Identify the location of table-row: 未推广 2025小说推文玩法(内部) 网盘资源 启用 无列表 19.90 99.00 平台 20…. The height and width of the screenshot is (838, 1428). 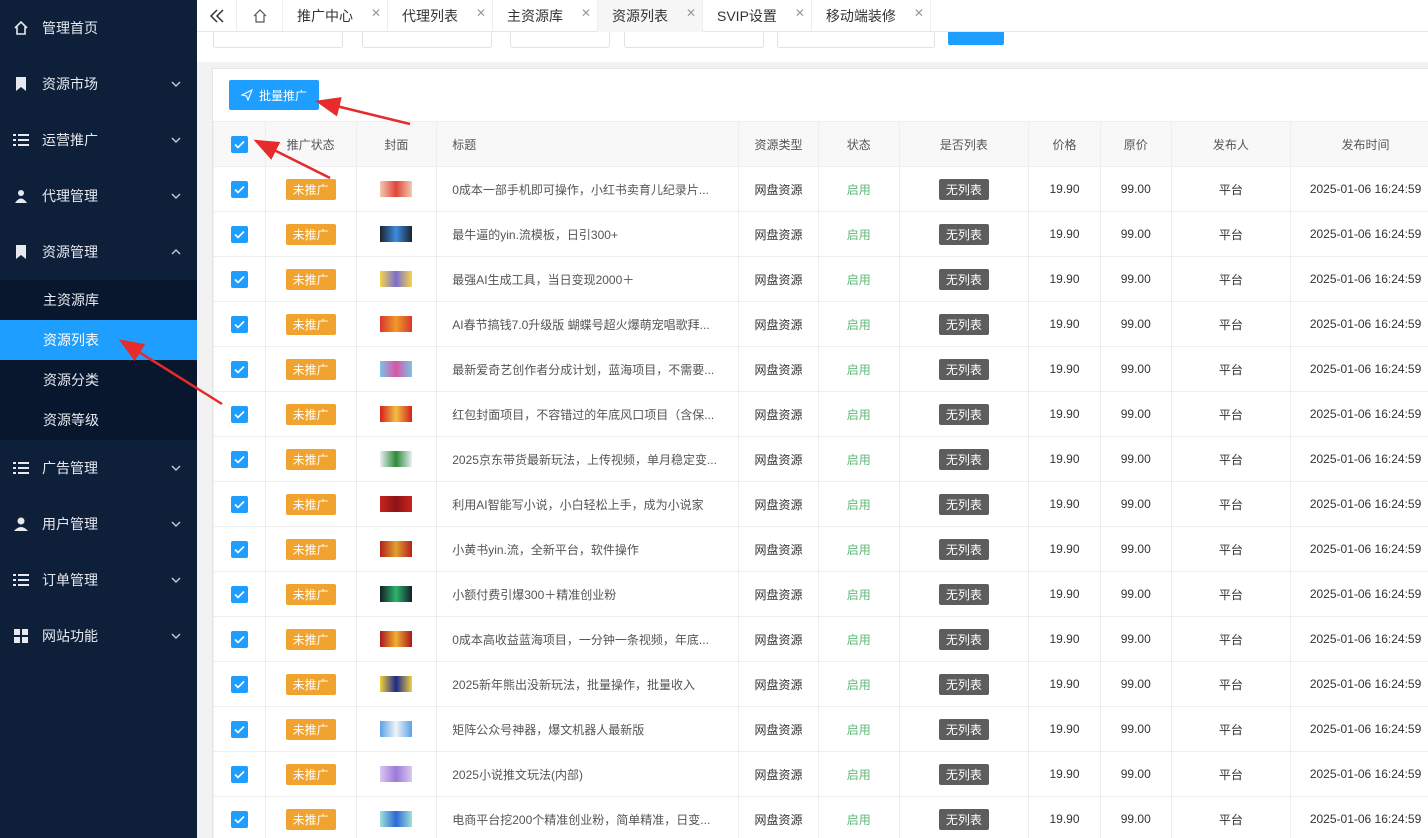
(820, 774).